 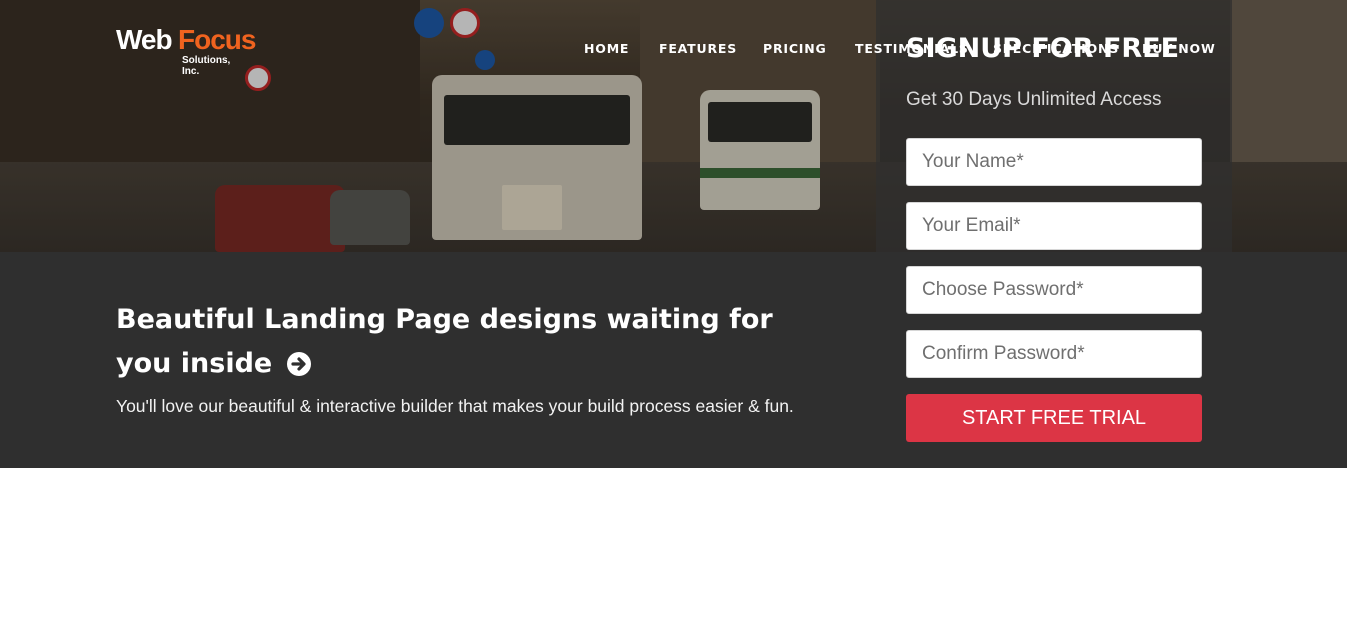 What do you see at coordinates (206, 66) in the screenshot?
I see `logo-subtitle: Solutions, Inc.` at bounding box center [206, 66].